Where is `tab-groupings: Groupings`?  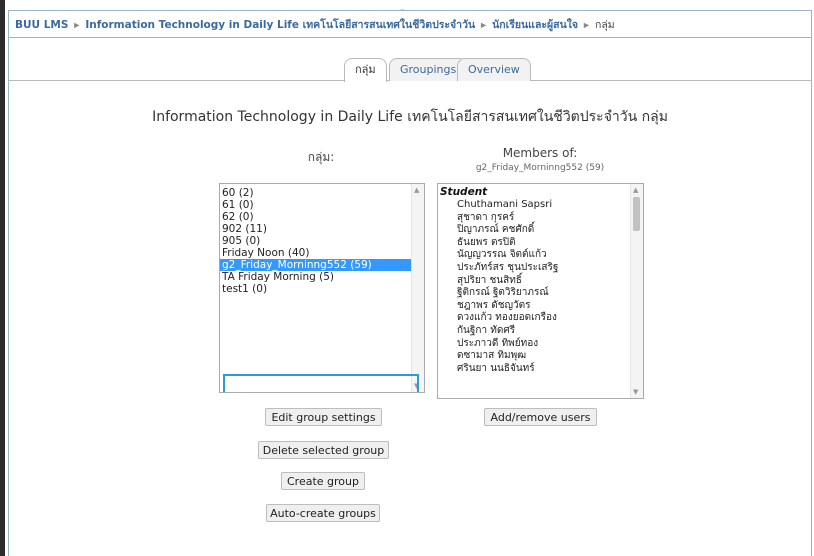
tab-groupings: Groupings is located at coordinates (428, 69).